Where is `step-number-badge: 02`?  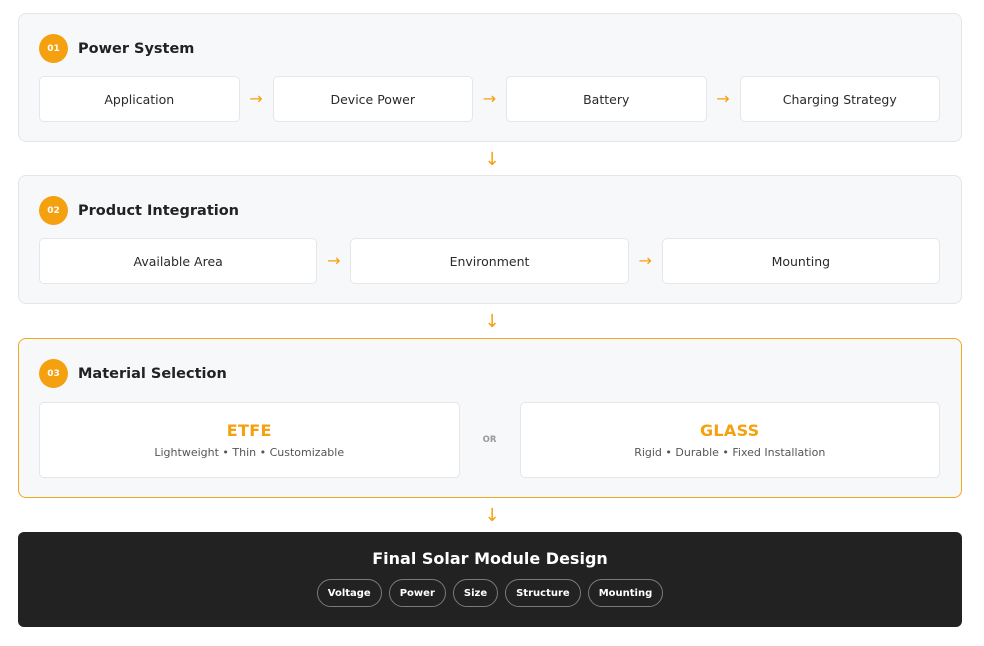
step-number-badge: 02 is located at coordinates (53, 210).